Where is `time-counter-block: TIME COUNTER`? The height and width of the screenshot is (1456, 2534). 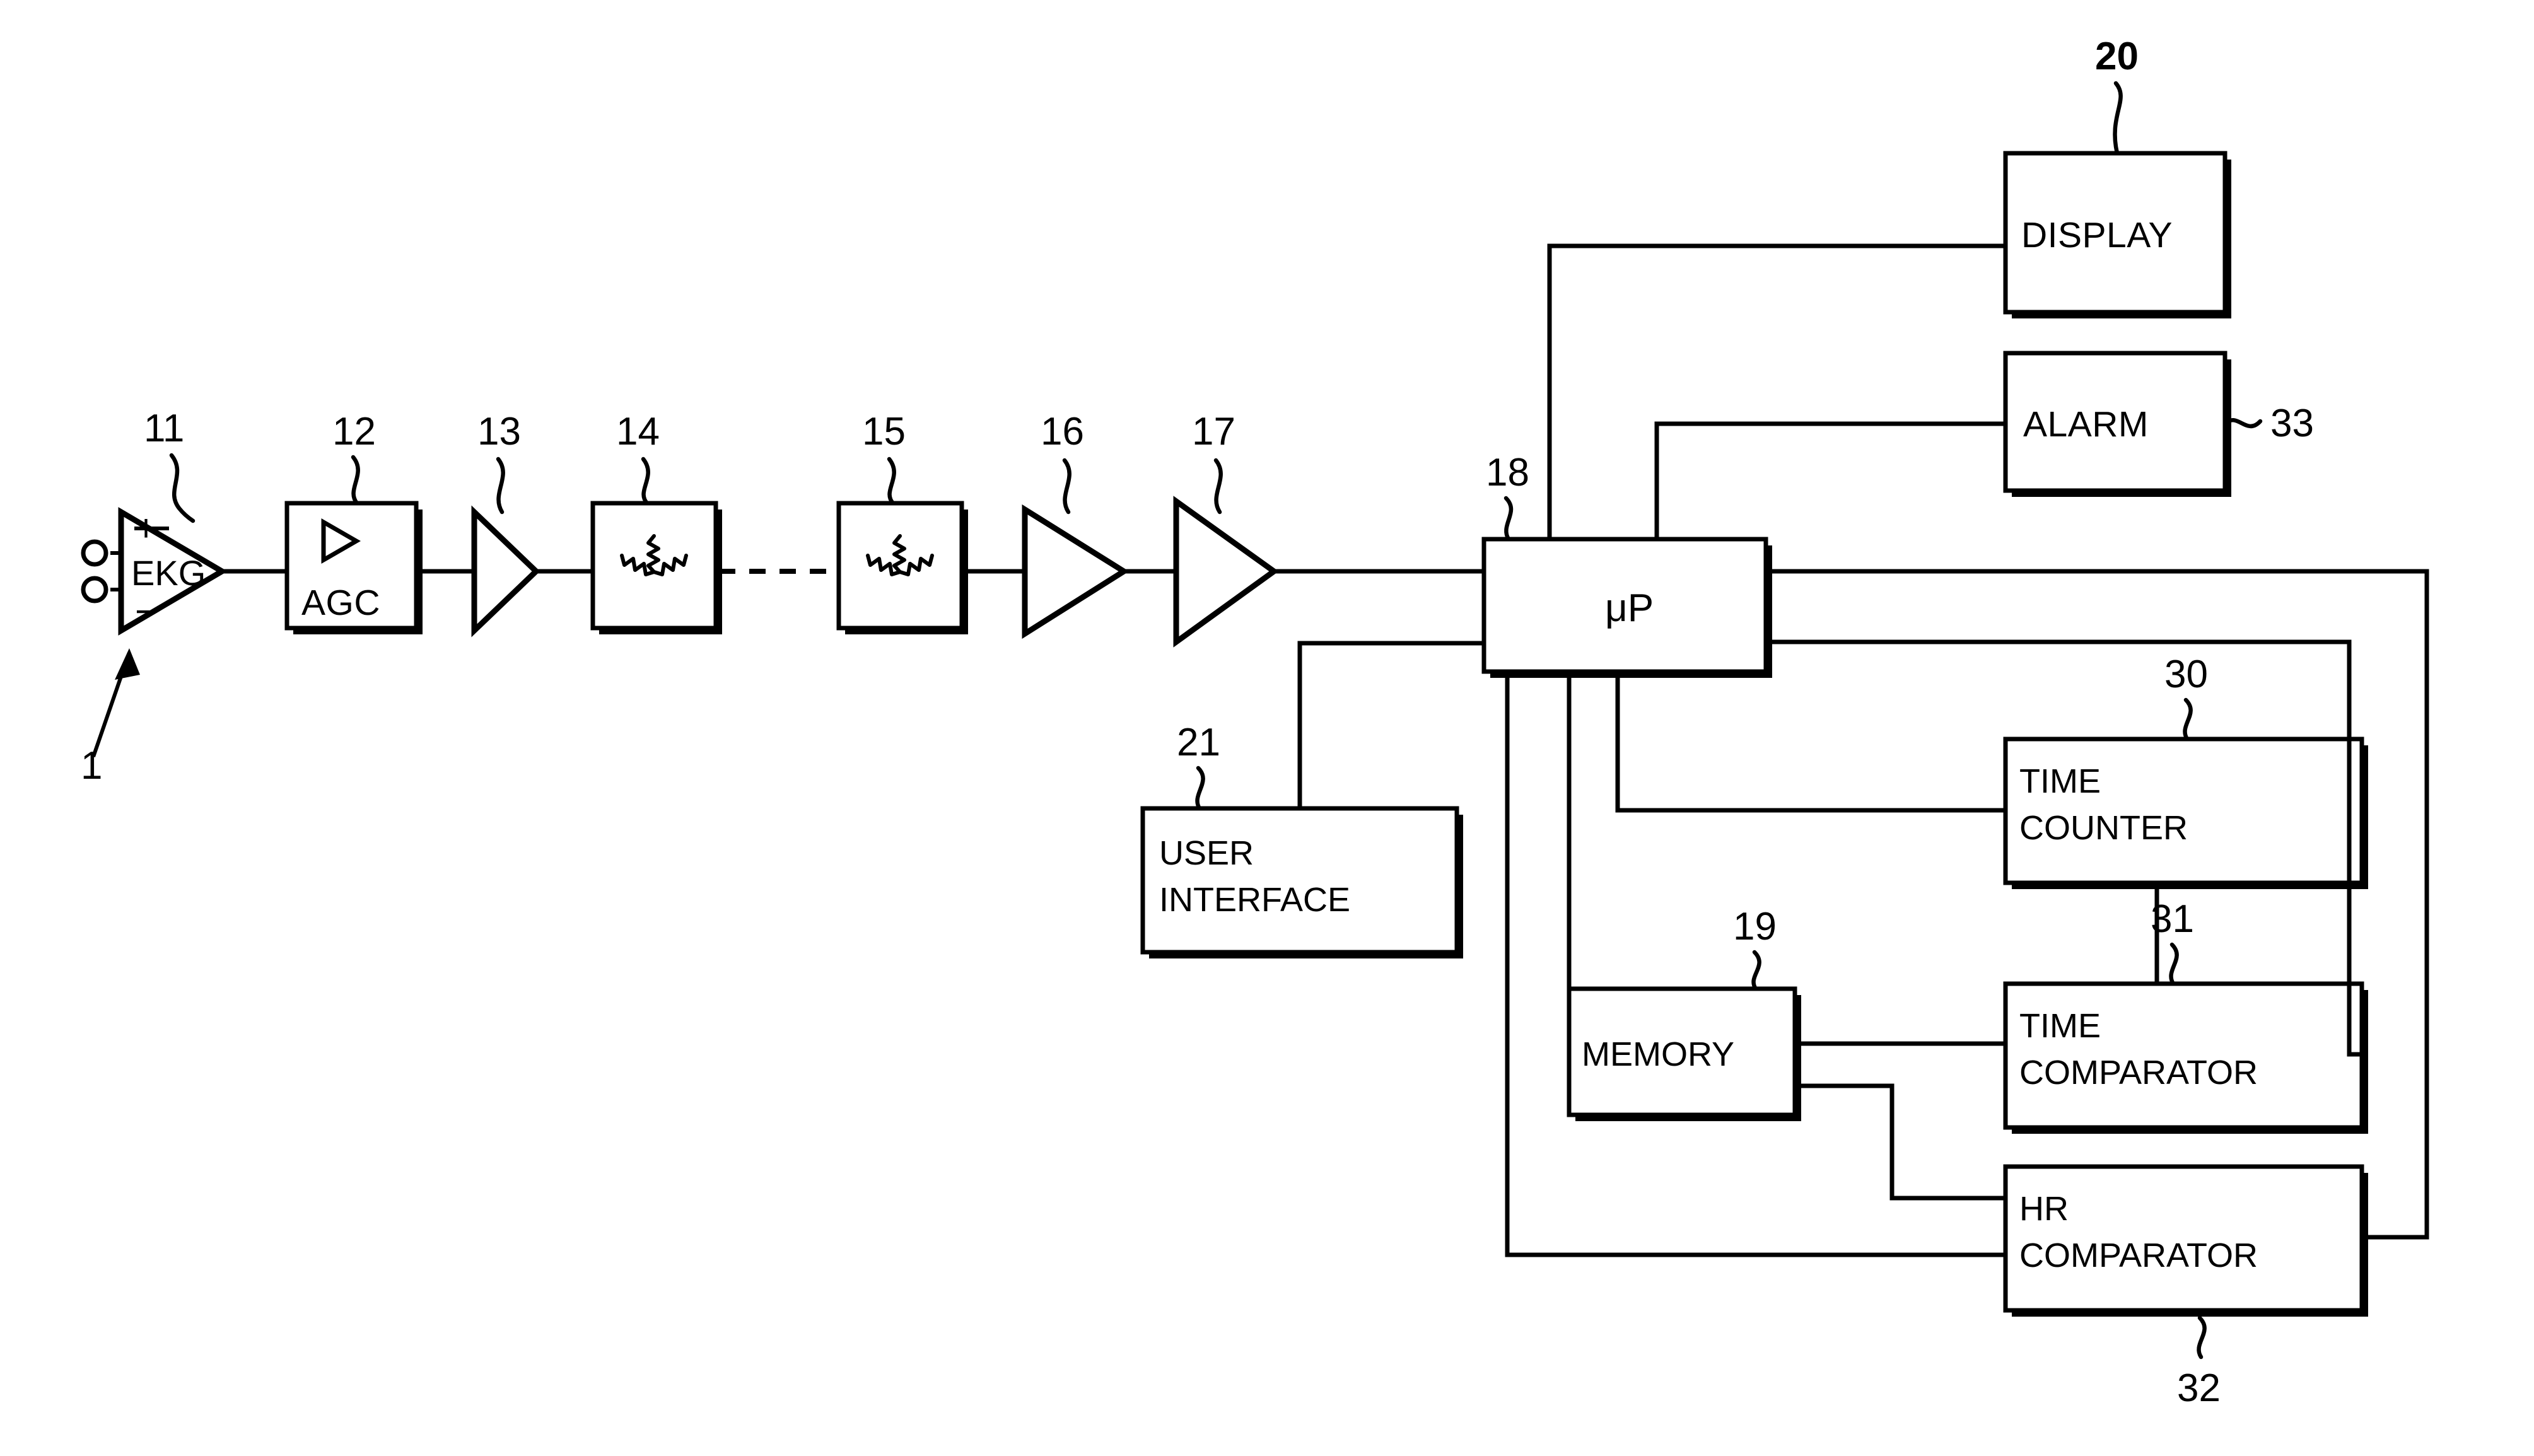 time-counter-block: TIME COUNTER is located at coordinates (2185, 813).